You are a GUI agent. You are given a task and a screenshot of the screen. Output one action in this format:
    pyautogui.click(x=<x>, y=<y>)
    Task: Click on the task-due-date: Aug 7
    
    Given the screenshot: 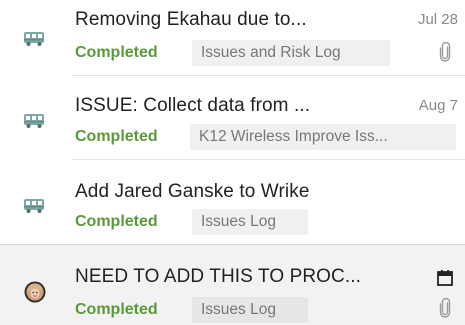 What is the action you would take?
    pyautogui.click(x=438, y=105)
    